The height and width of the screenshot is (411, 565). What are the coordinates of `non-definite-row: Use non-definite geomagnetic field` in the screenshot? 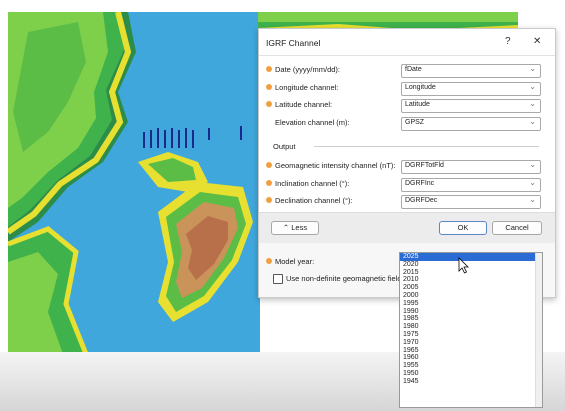 It's located at (338, 281).